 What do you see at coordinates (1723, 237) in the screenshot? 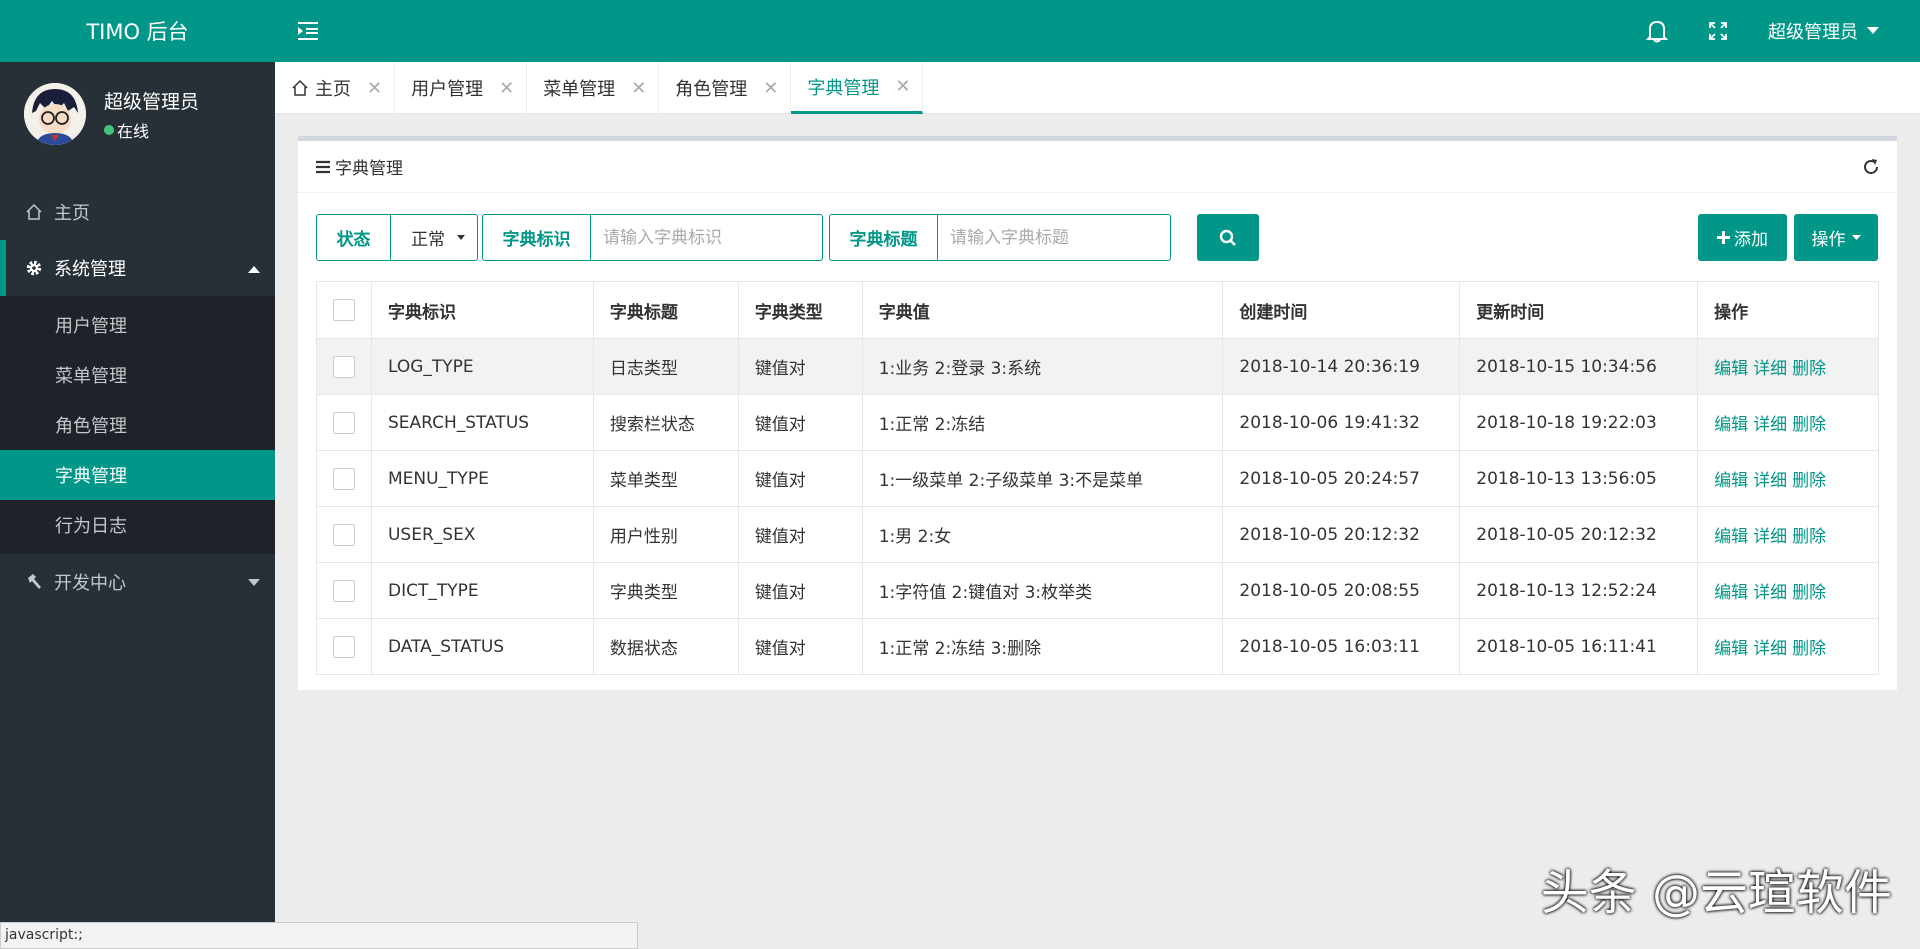
I see `plus-icon` at bounding box center [1723, 237].